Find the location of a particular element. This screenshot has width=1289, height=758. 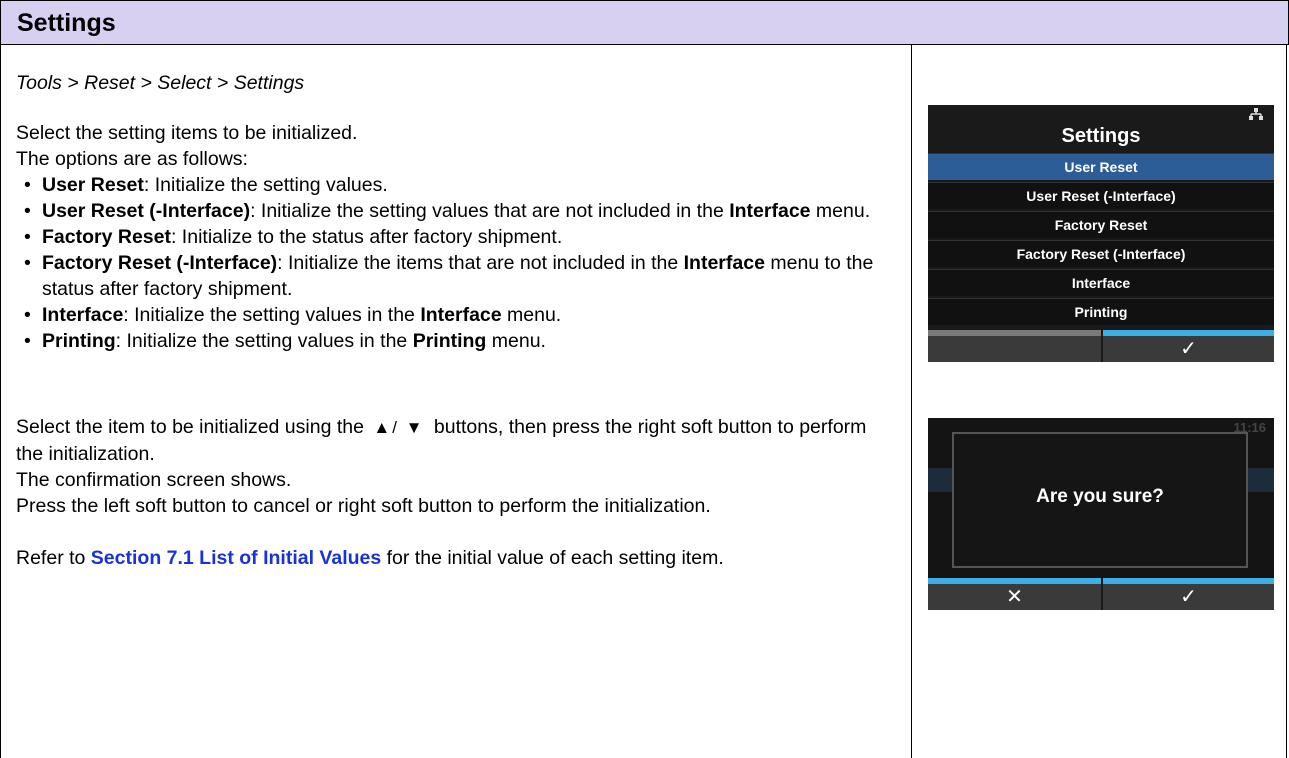

confirm-dialog: Are you sure? is located at coordinates (1100, 500).